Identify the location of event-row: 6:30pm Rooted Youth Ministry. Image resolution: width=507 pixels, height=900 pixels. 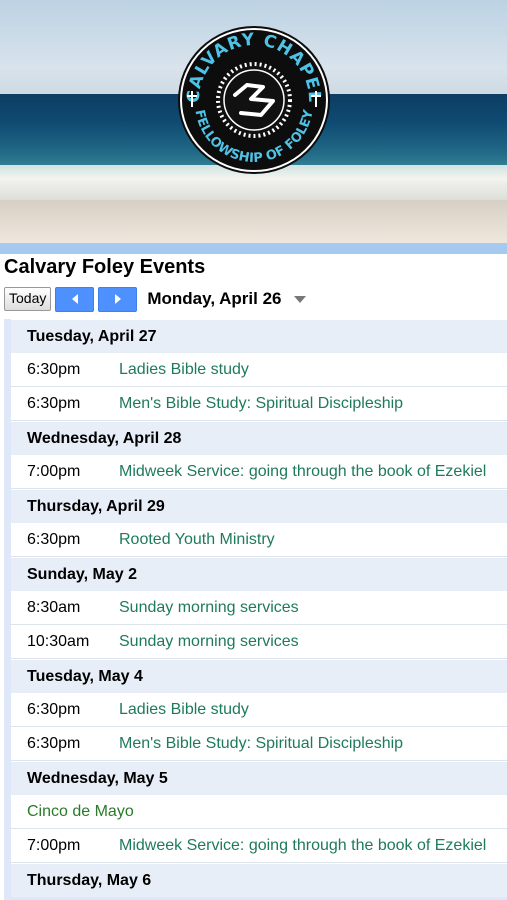
(259, 540).